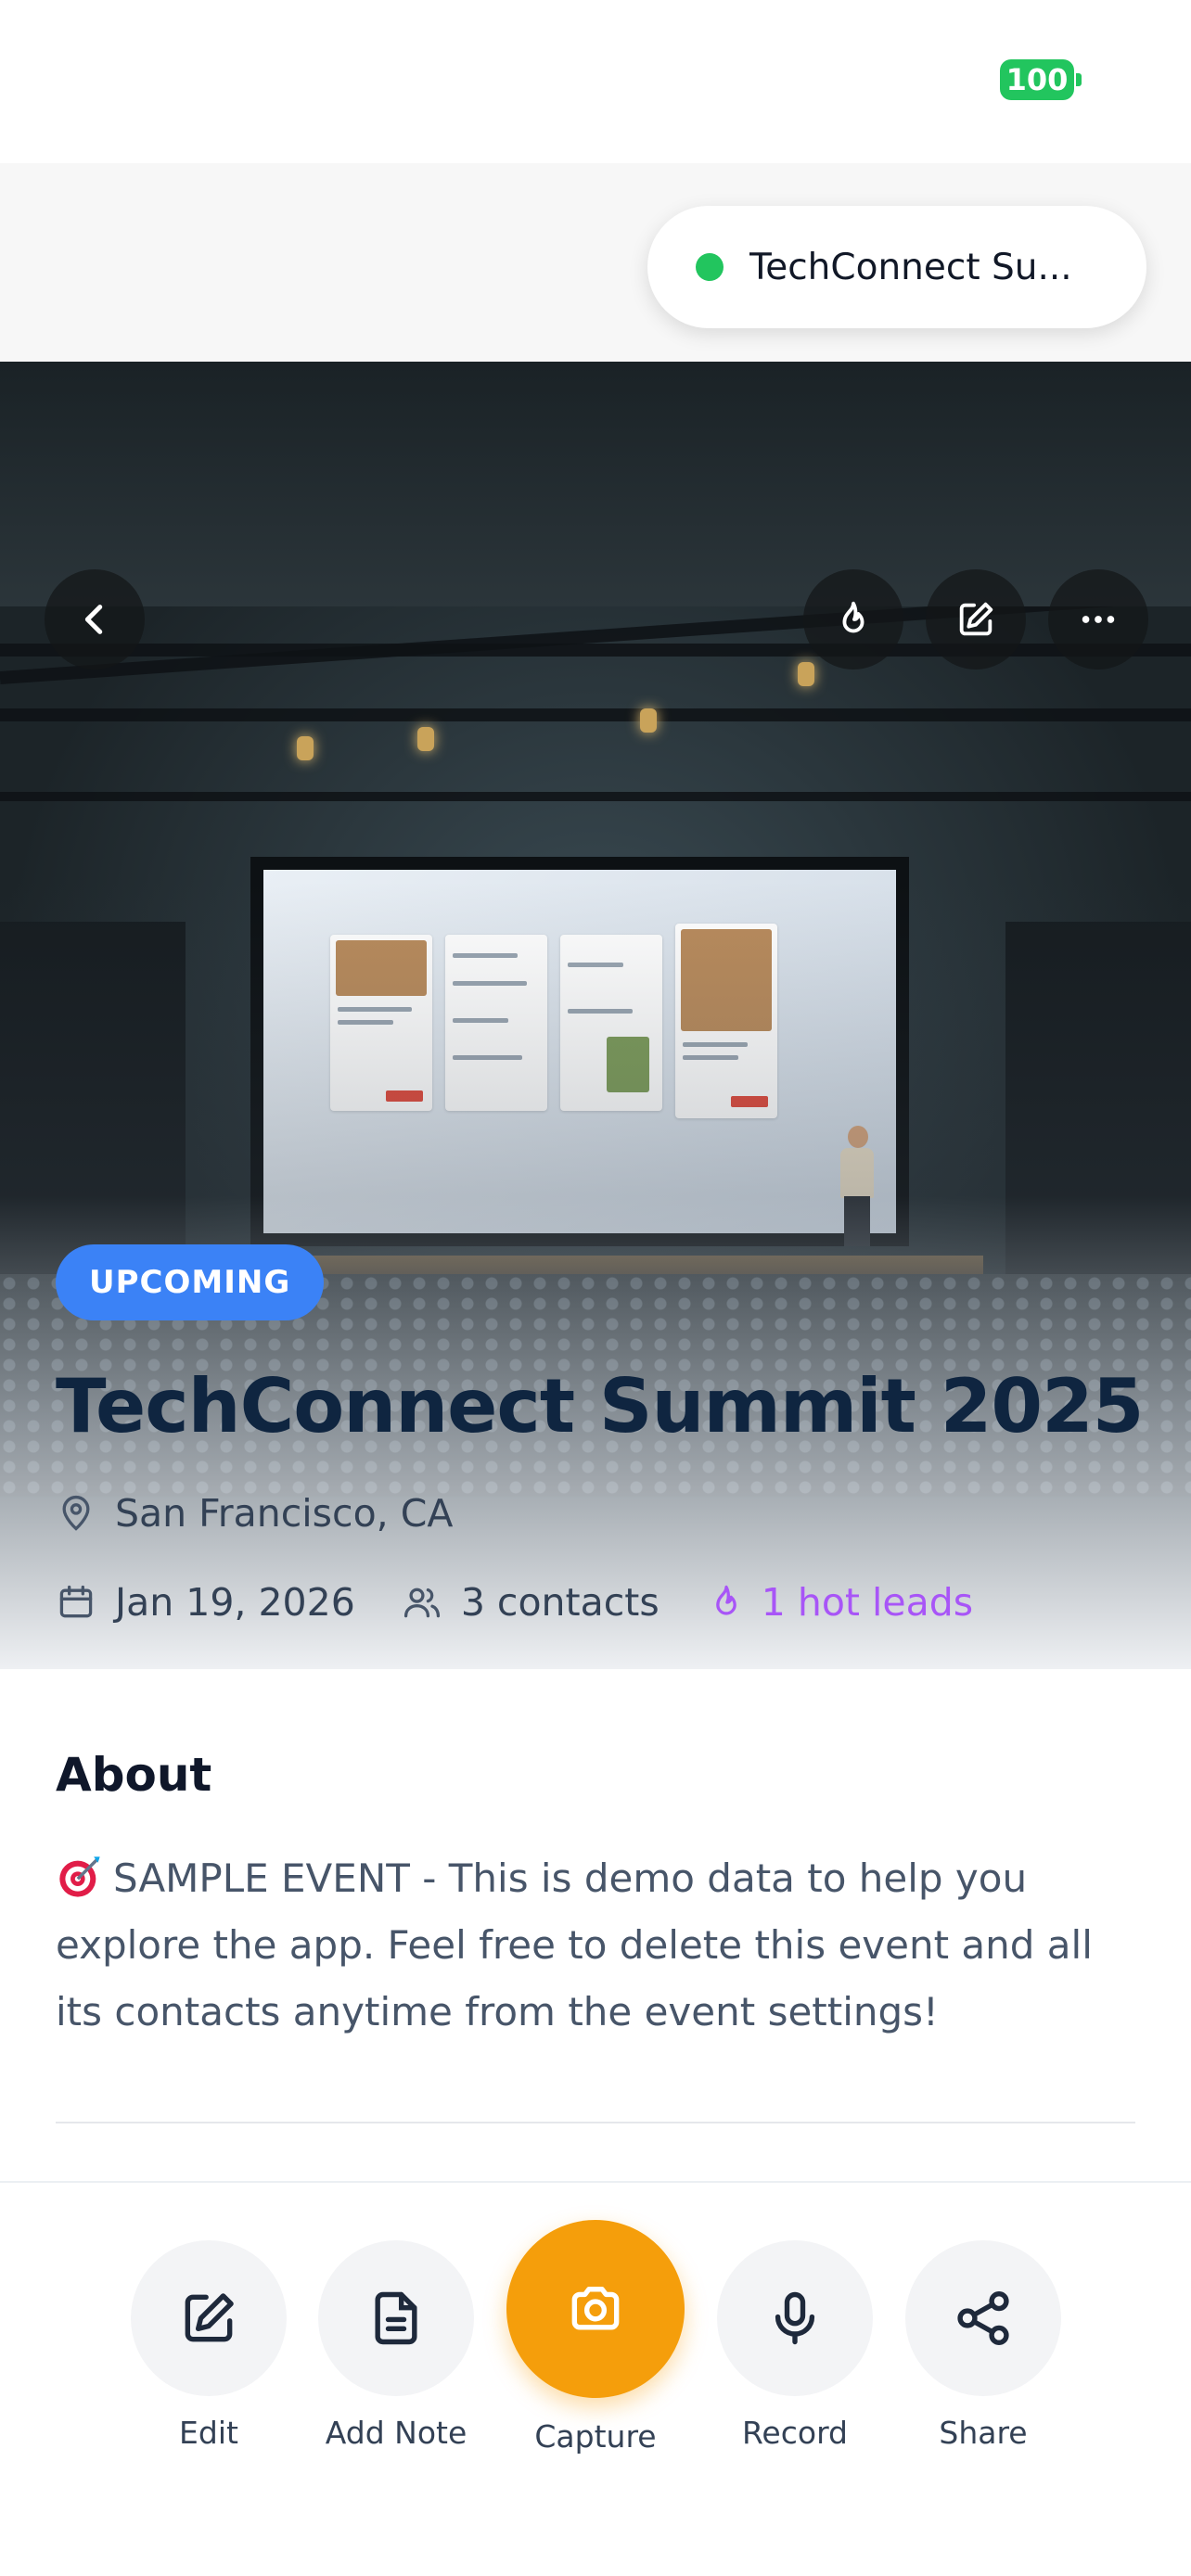 This screenshot has width=1191, height=2576. I want to click on event-location-row: San Francisco, CA, so click(254, 1513).